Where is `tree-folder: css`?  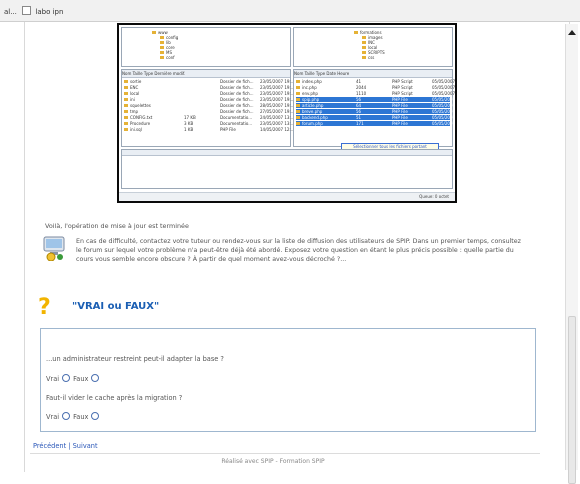 tree-folder: css is located at coordinates (376, 57).